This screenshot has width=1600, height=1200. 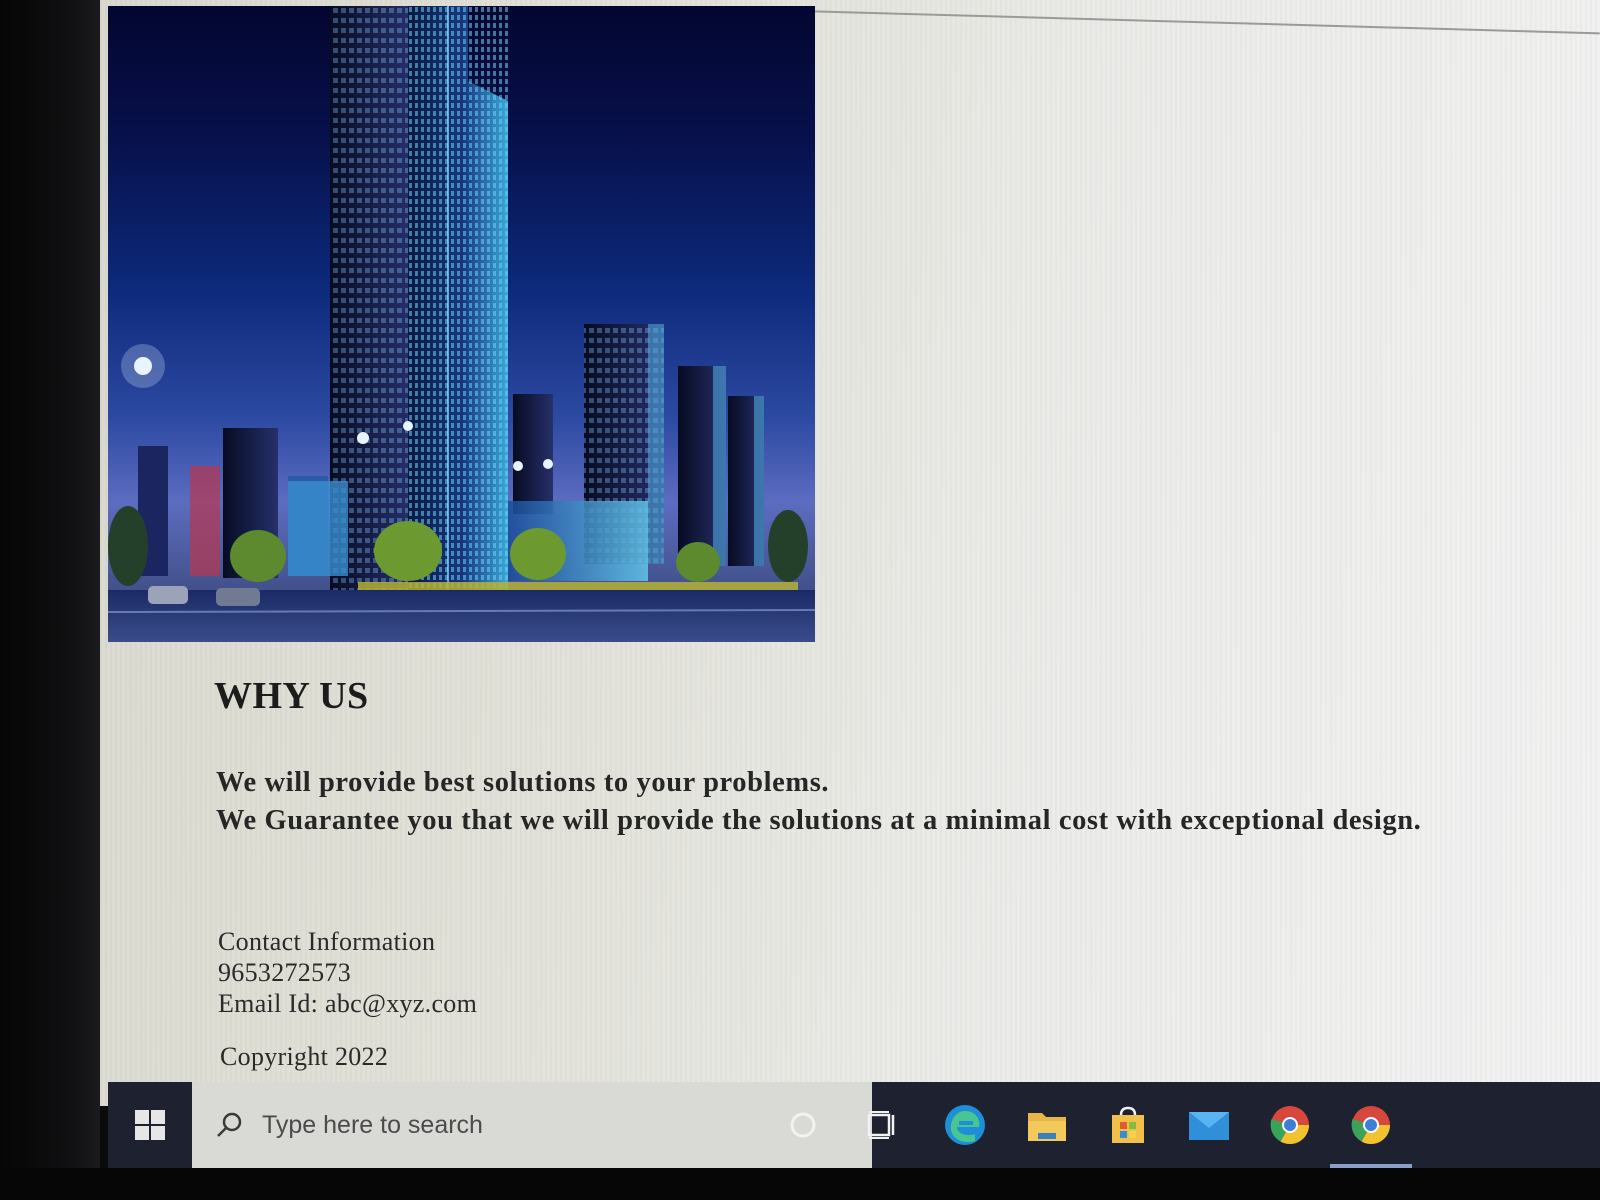 What do you see at coordinates (348, 1003) in the screenshot?
I see `contact-email: Email Id: abc@xyz.com` at bounding box center [348, 1003].